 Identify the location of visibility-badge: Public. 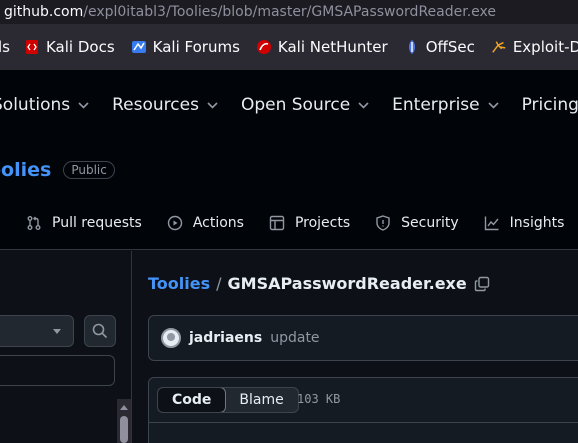
(89, 170).